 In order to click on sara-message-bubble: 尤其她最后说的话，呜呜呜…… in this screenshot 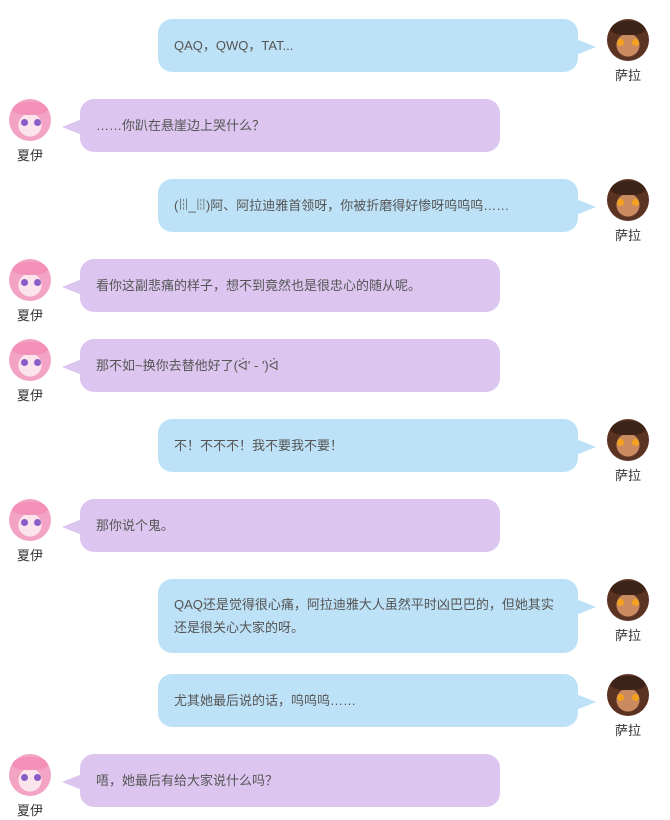, I will do `click(377, 700)`.